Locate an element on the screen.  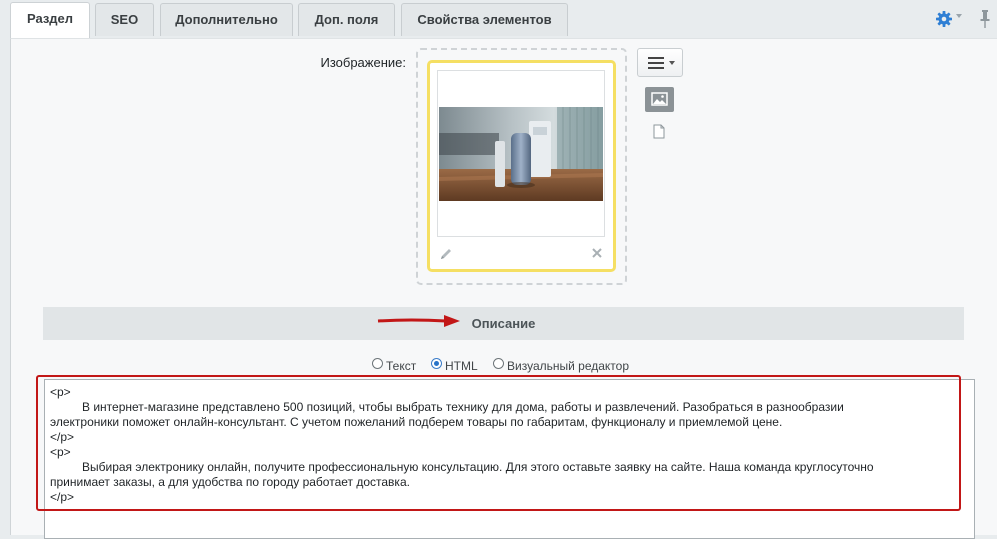
pencil-icon is located at coordinates (446, 254).